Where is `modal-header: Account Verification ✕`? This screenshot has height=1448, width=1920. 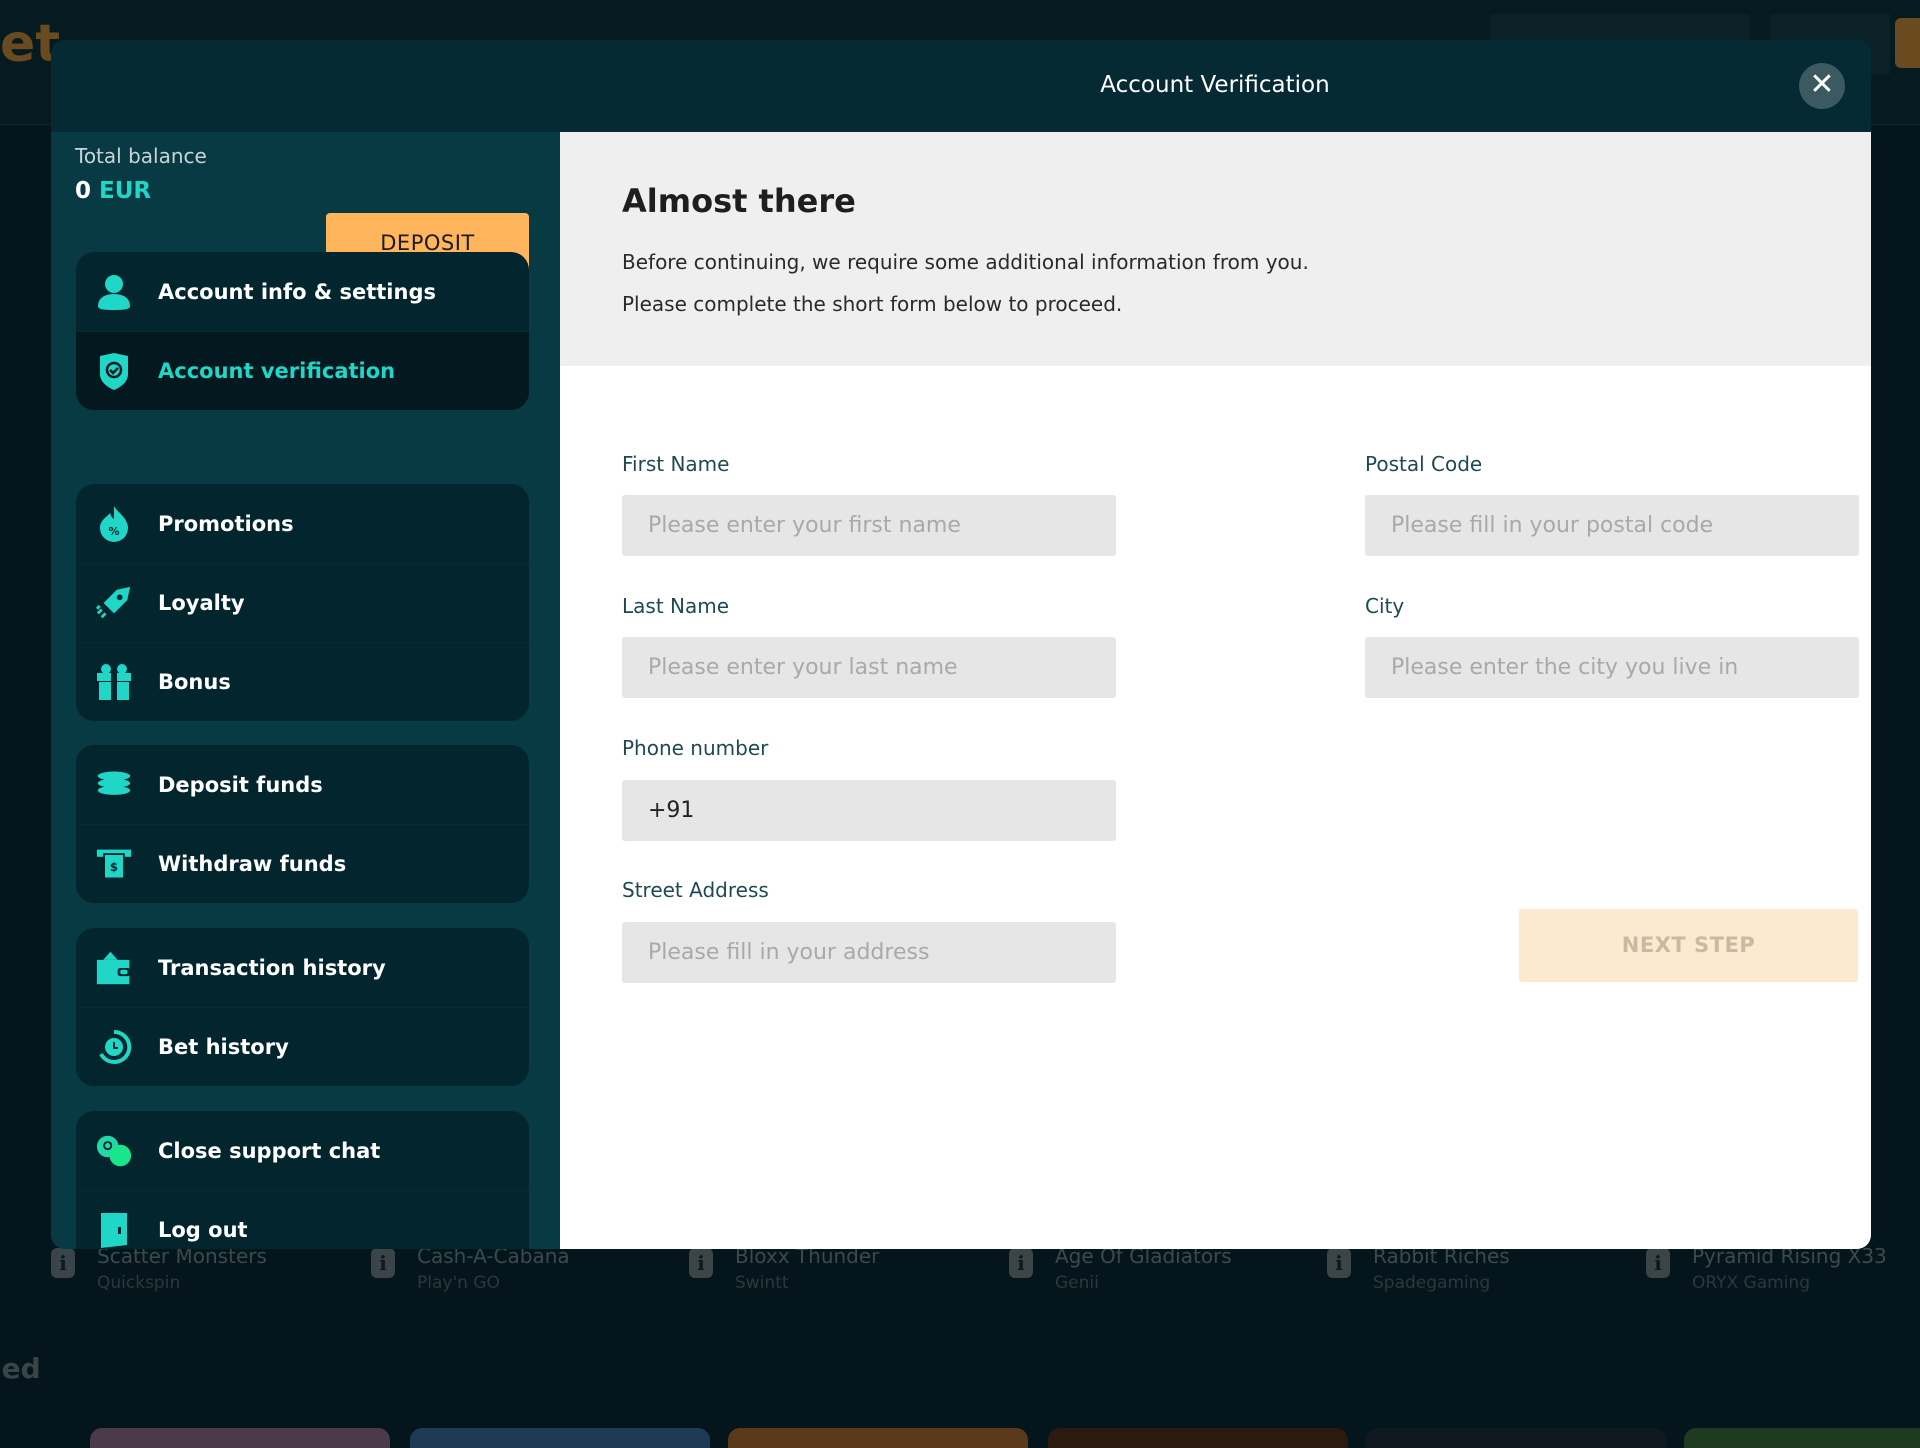 modal-header: Account Verification ✕ is located at coordinates (961, 86).